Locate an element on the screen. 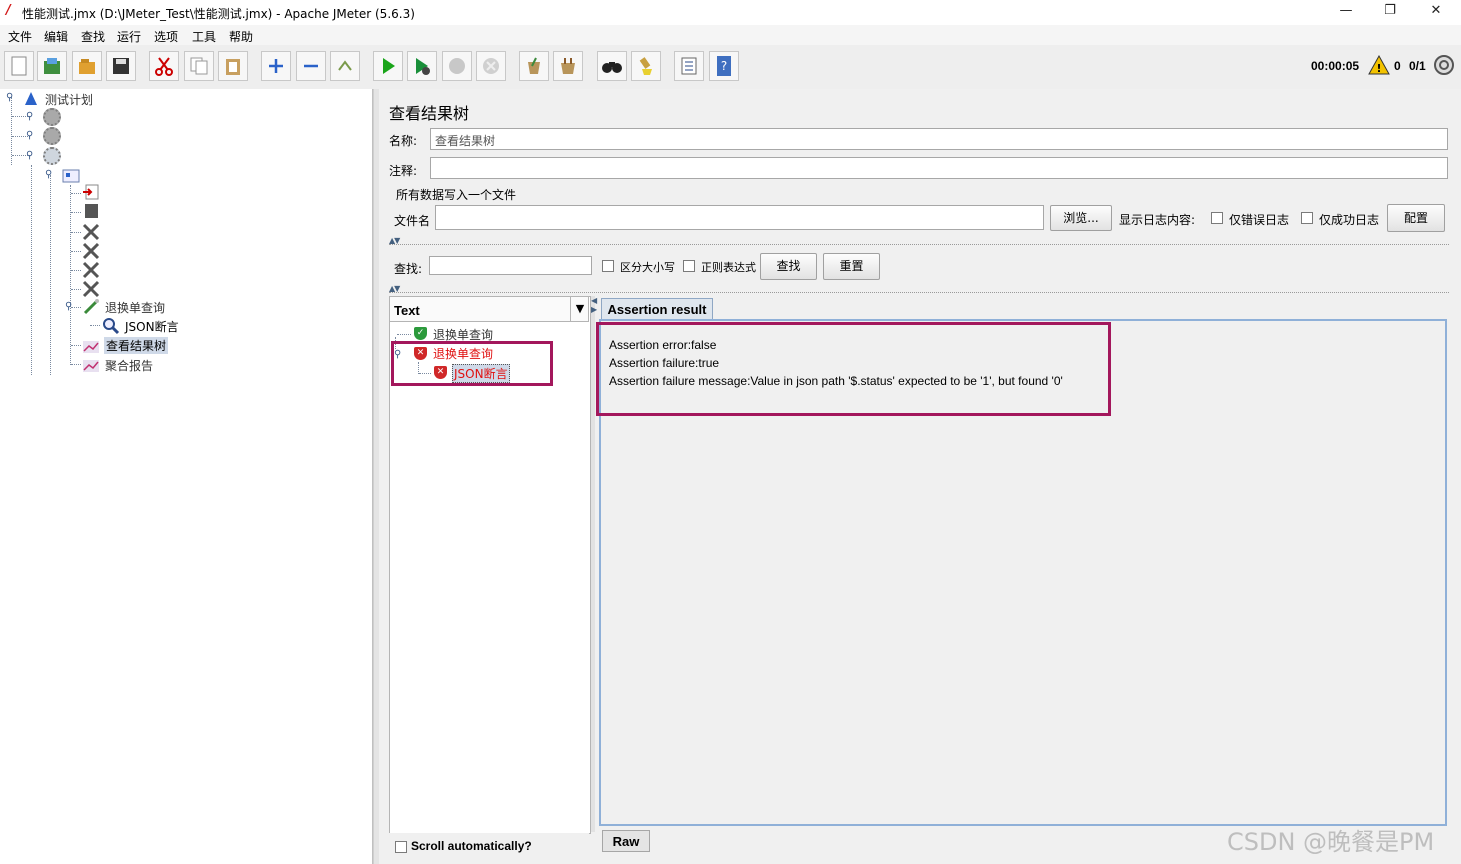 The height and width of the screenshot is (864, 1461). menu-search: 查找 is located at coordinates (93, 36).